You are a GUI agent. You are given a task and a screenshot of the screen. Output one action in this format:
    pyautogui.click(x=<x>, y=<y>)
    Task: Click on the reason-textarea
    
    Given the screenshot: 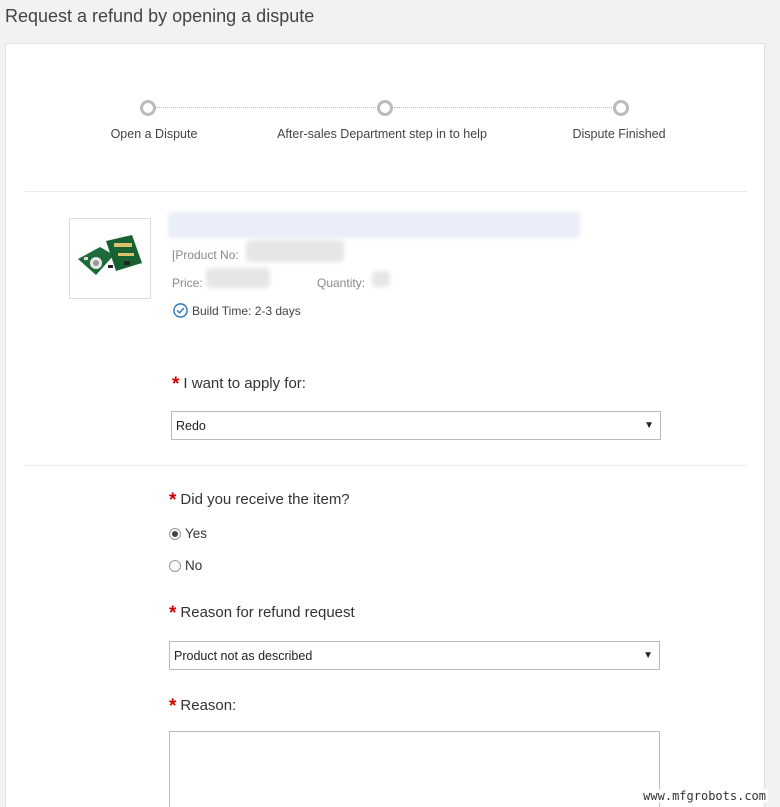 What is the action you would take?
    pyautogui.click(x=414, y=769)
    